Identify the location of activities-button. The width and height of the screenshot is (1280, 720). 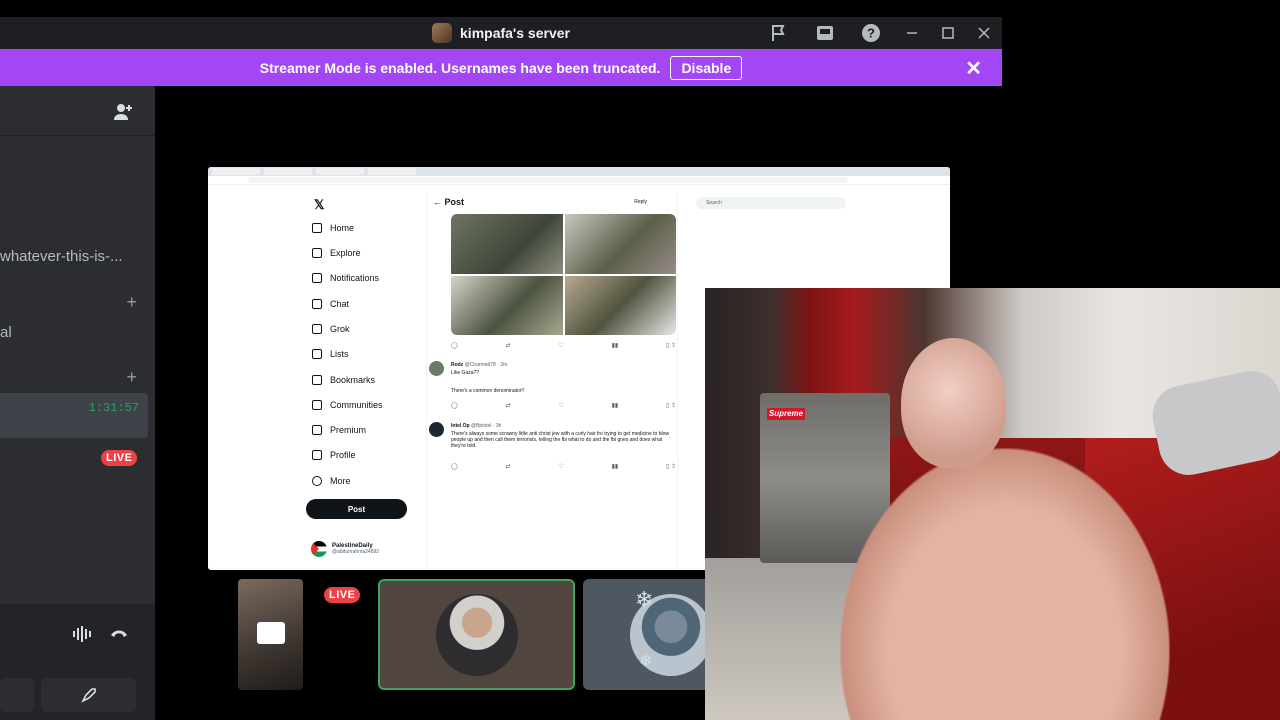
(88, 695).